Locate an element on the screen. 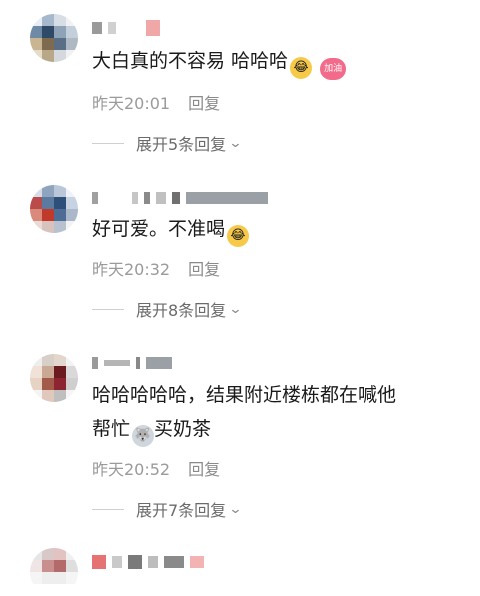  comment-text-content: 帮忙 is located at coordinates (111, 429).